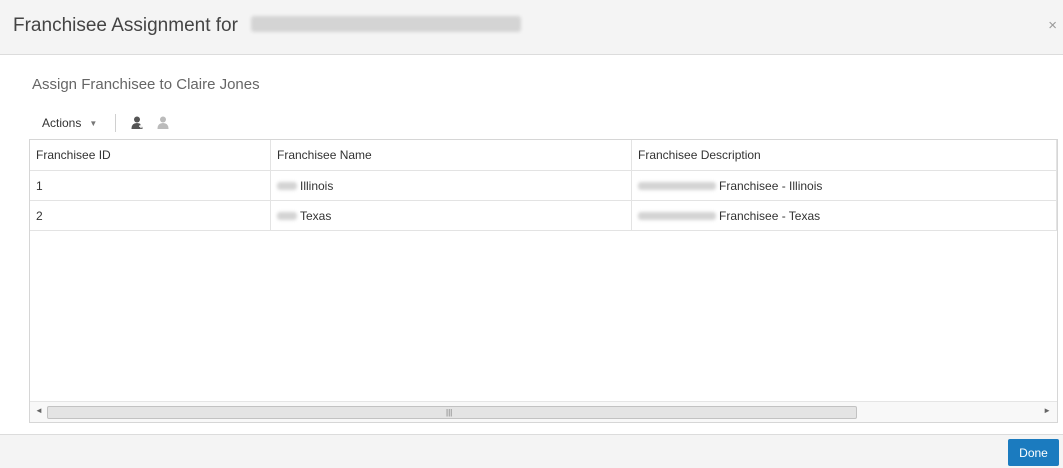 The height and width of the screenshot is (468, 1063). I want to click on column-header-id: Franchisee ID, so click(150, 155).